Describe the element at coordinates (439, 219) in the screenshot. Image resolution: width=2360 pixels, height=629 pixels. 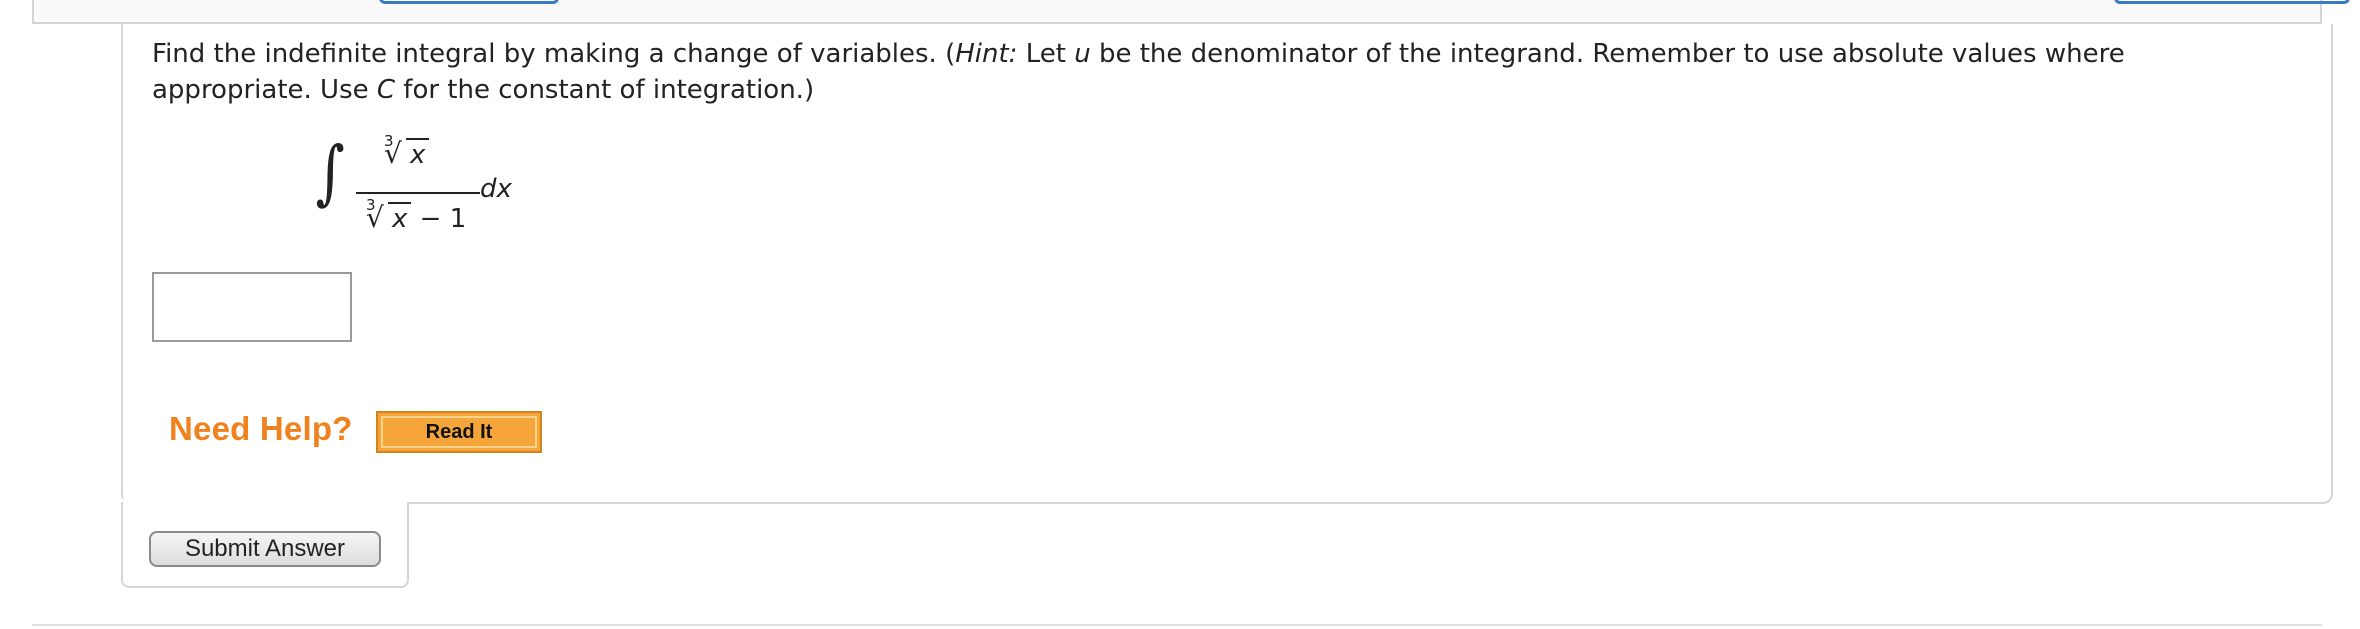
I see `denominator-rest: − 1` at that location.